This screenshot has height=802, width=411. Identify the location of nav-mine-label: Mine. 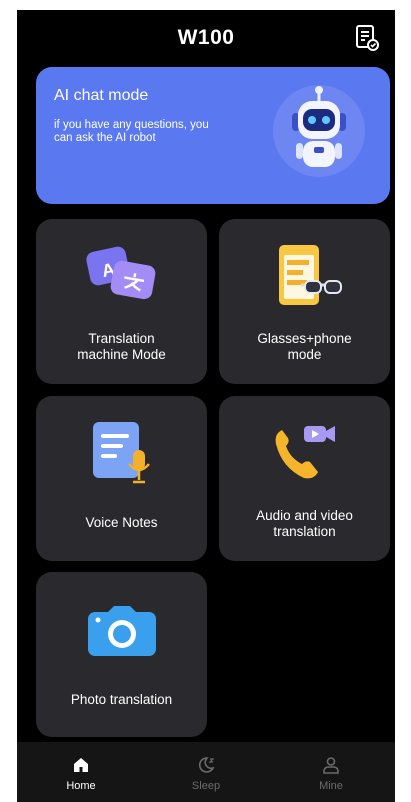
(331, 786).